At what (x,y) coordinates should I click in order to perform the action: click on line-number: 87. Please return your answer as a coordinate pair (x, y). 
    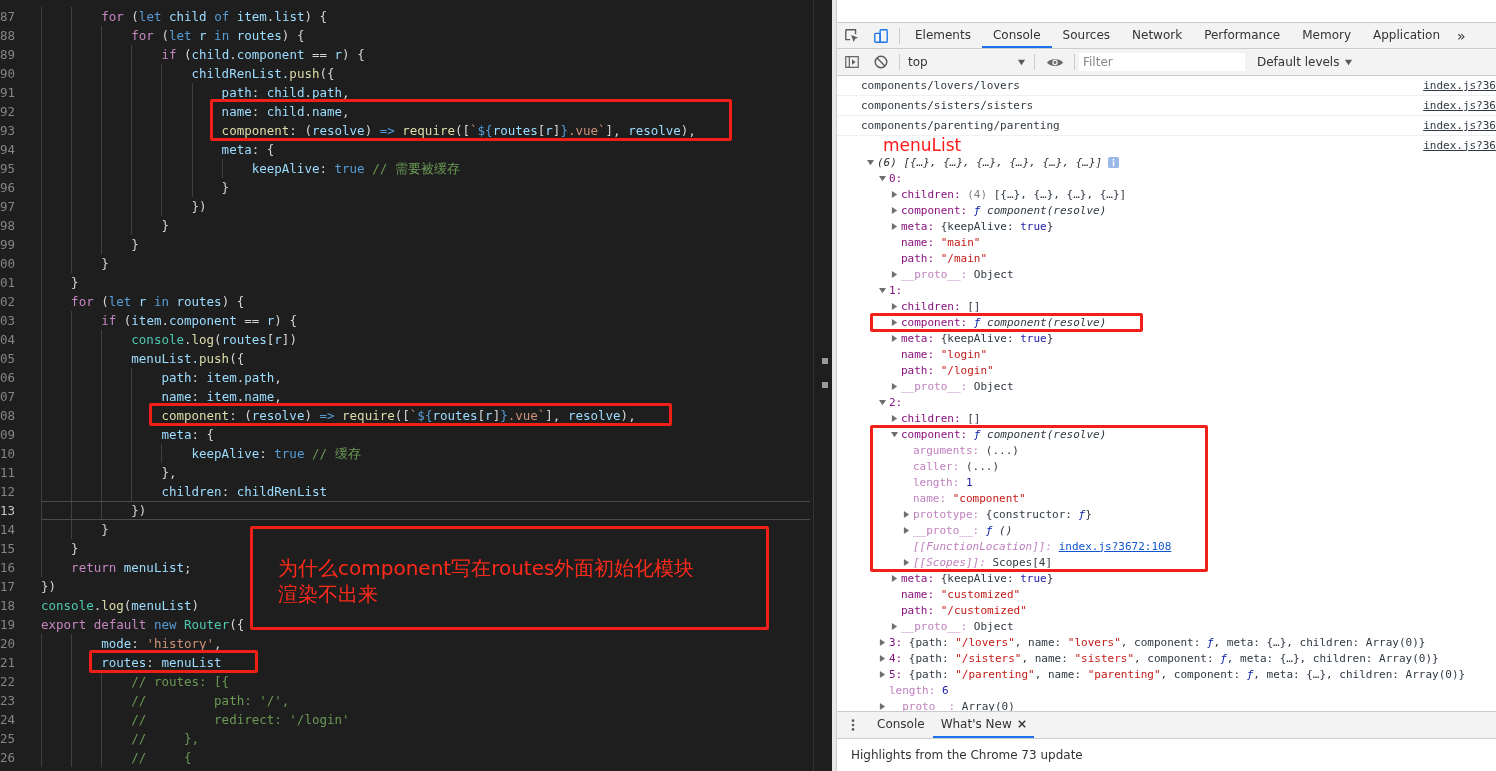
    Looking at the image, I should click on (8, 17).